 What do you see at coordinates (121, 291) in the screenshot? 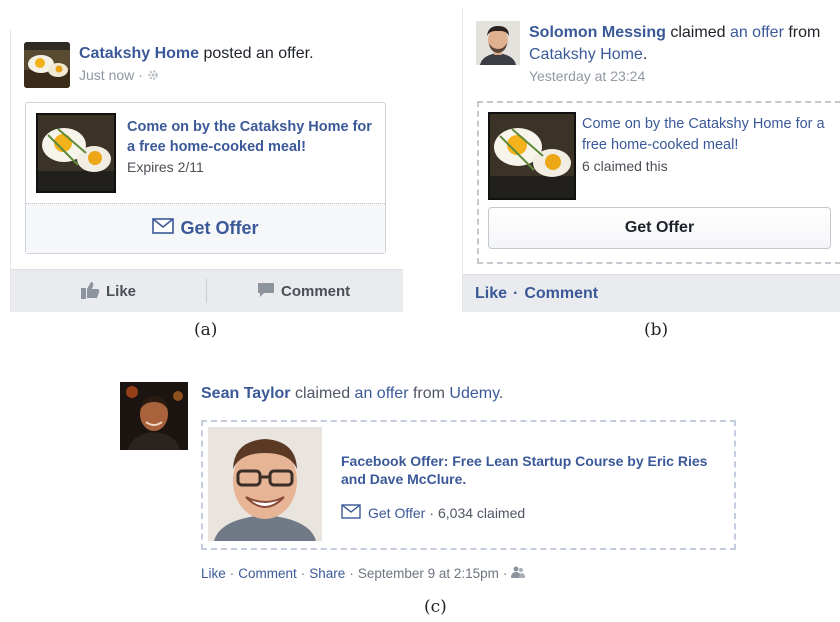
I see `like-label: Like` at bounding box center [121, 291].